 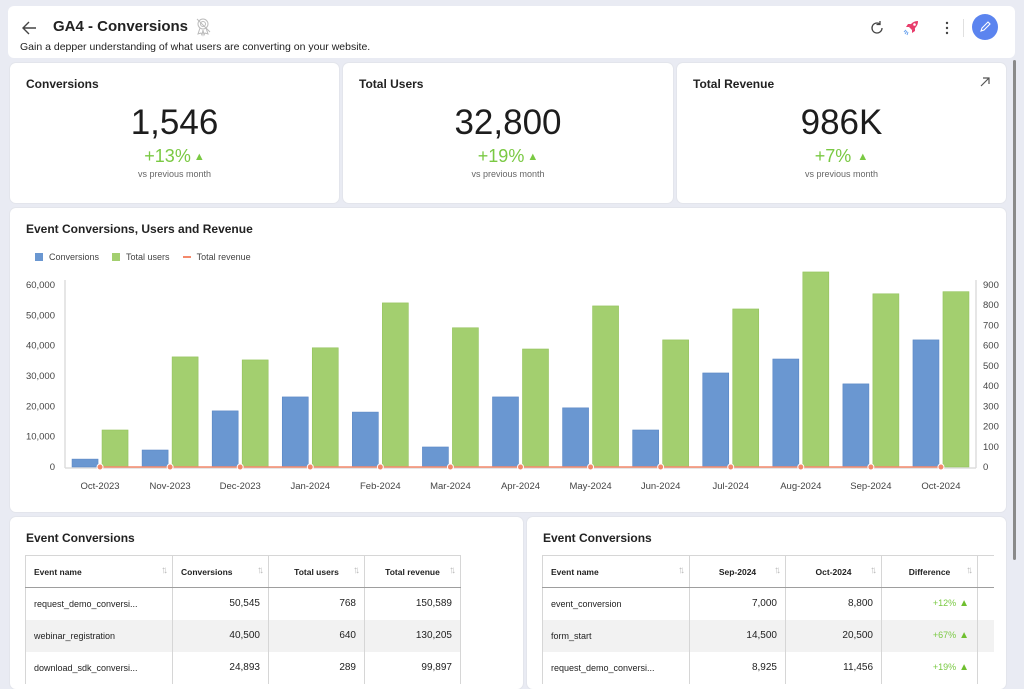 What do you see at coordinates (833, 156) in the screenshot?
I see `kpi-delta-text: +7%` at bounding box center [833, 156].